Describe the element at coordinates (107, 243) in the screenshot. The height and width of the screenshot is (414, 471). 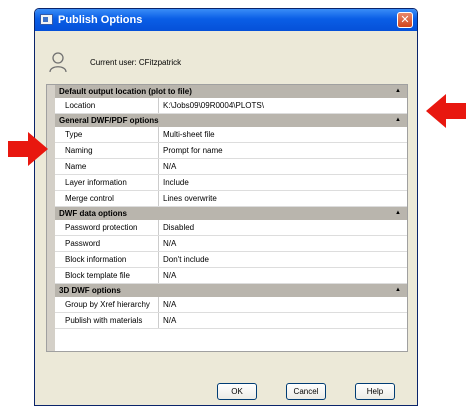
I see `property-name: Password` at that location.